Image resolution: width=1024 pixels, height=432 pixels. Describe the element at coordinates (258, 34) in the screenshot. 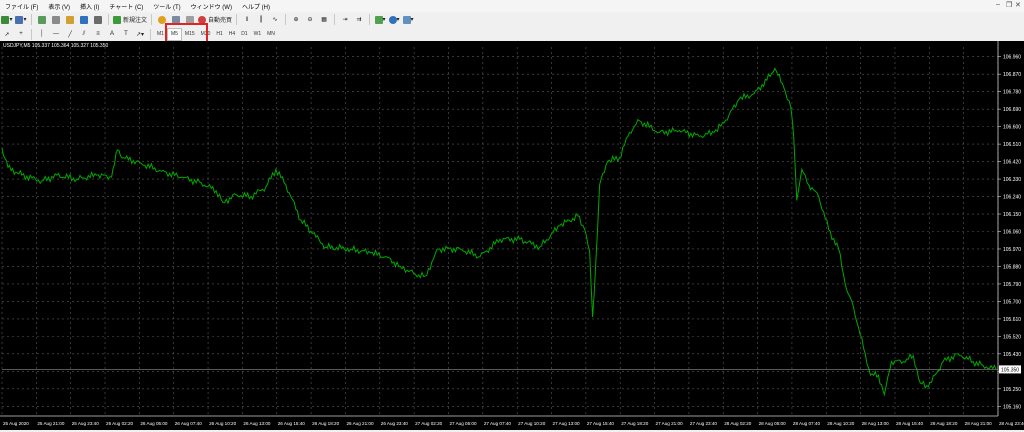

I see `timeframe-w1: W1` at that location.